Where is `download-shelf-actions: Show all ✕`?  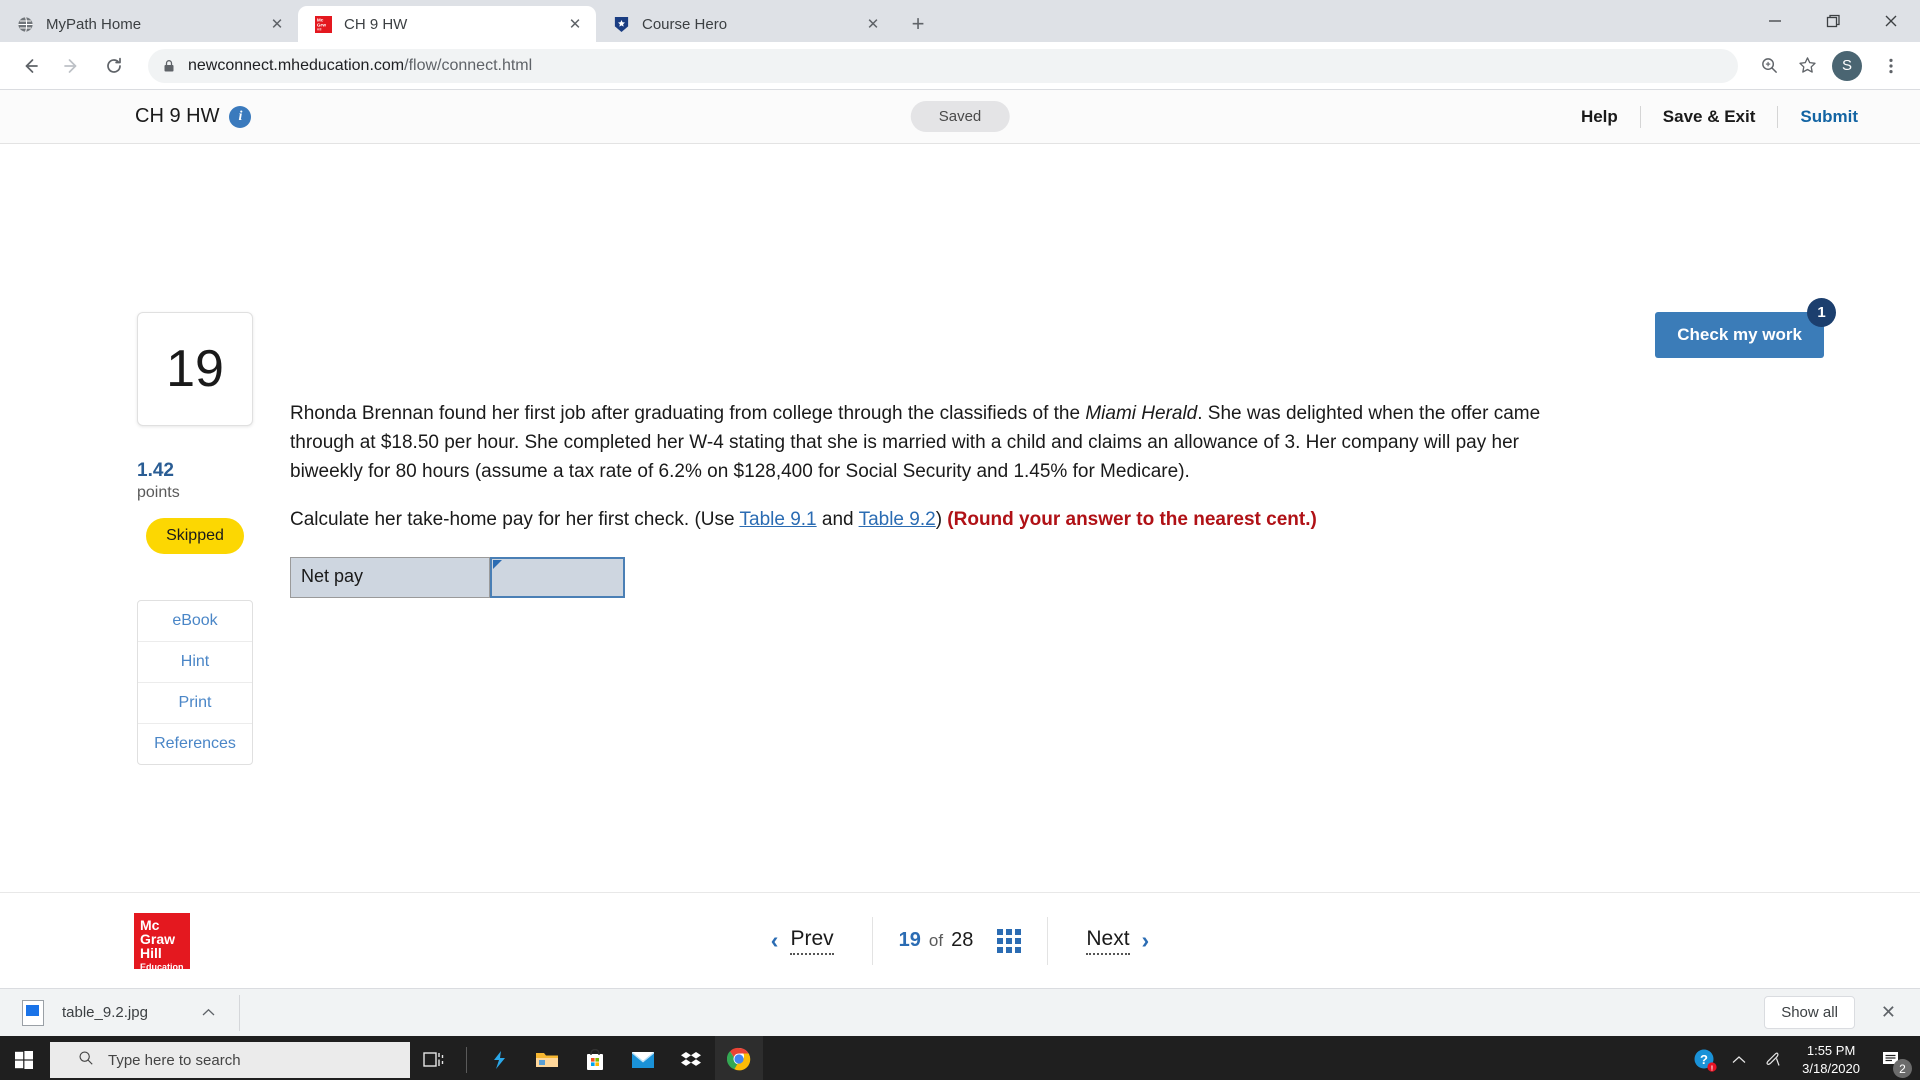 download-shelf-actions: Show all ✕ is located at coordinates (1834, 1012).